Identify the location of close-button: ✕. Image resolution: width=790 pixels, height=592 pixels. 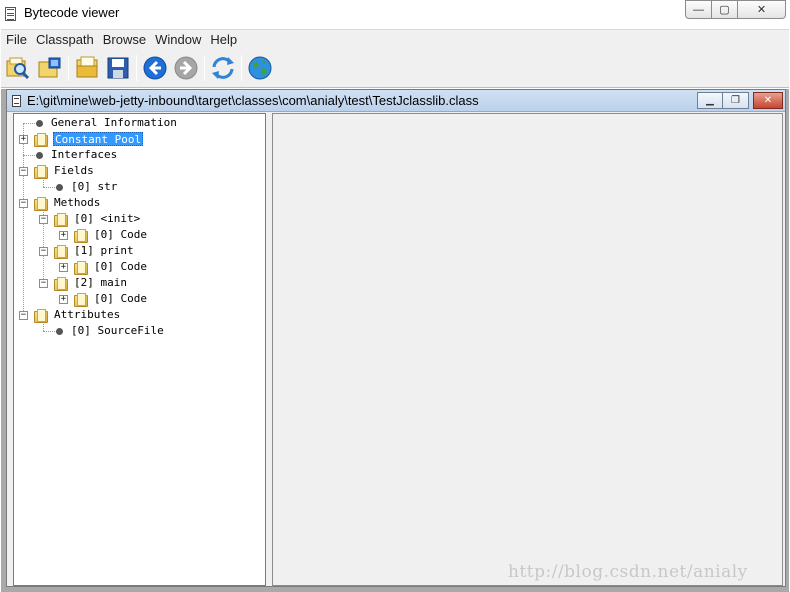
(762, 9).